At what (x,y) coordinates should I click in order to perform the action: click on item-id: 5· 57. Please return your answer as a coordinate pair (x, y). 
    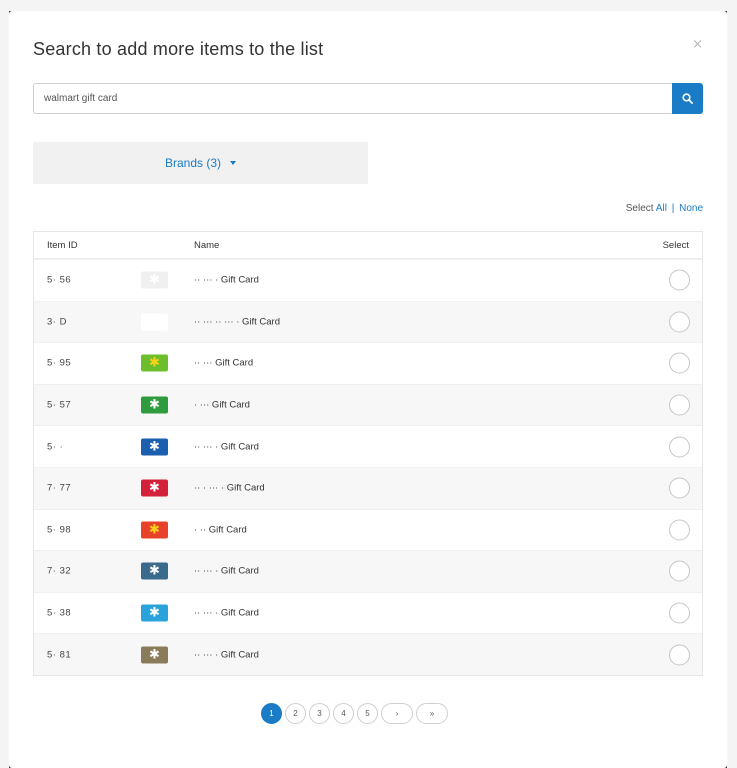
    Looking at the image, I should click on (59, 405).